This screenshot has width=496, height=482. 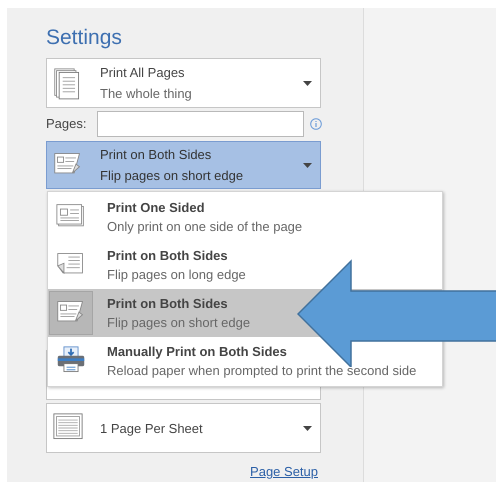 I want to click on pages-per-sheet-dropdown: 1 Page Per Sheet, so click(x=183, y=428).